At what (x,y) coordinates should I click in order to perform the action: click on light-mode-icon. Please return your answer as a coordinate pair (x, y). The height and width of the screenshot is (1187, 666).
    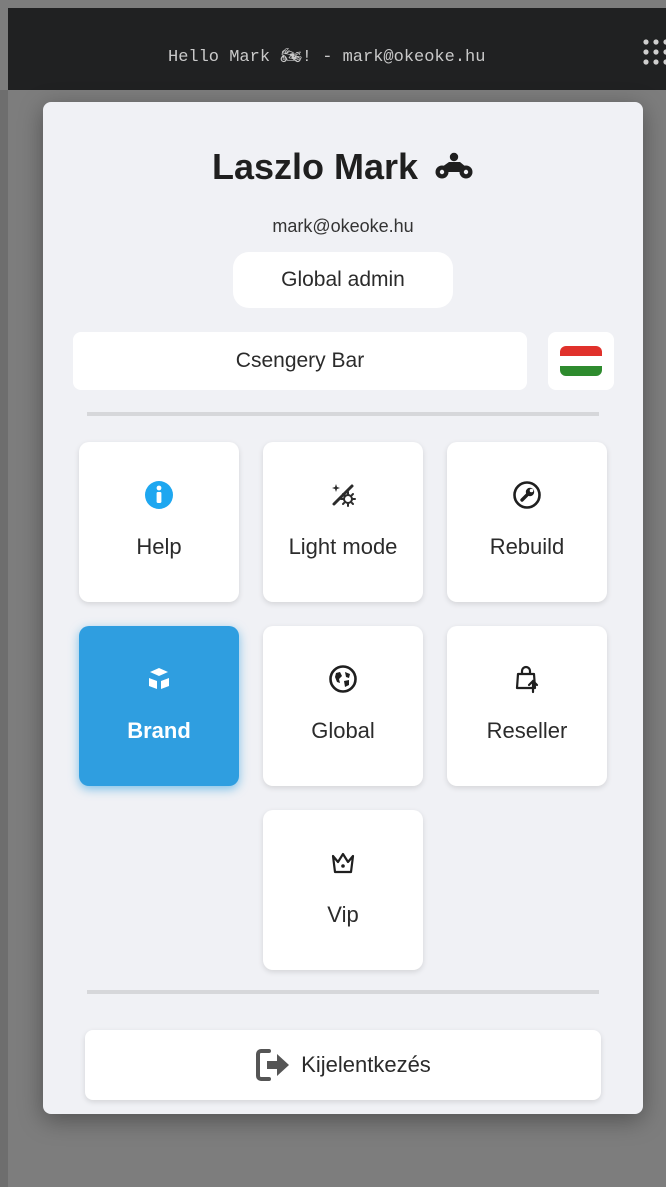
    Looking at the image, I should click on (344, 495).